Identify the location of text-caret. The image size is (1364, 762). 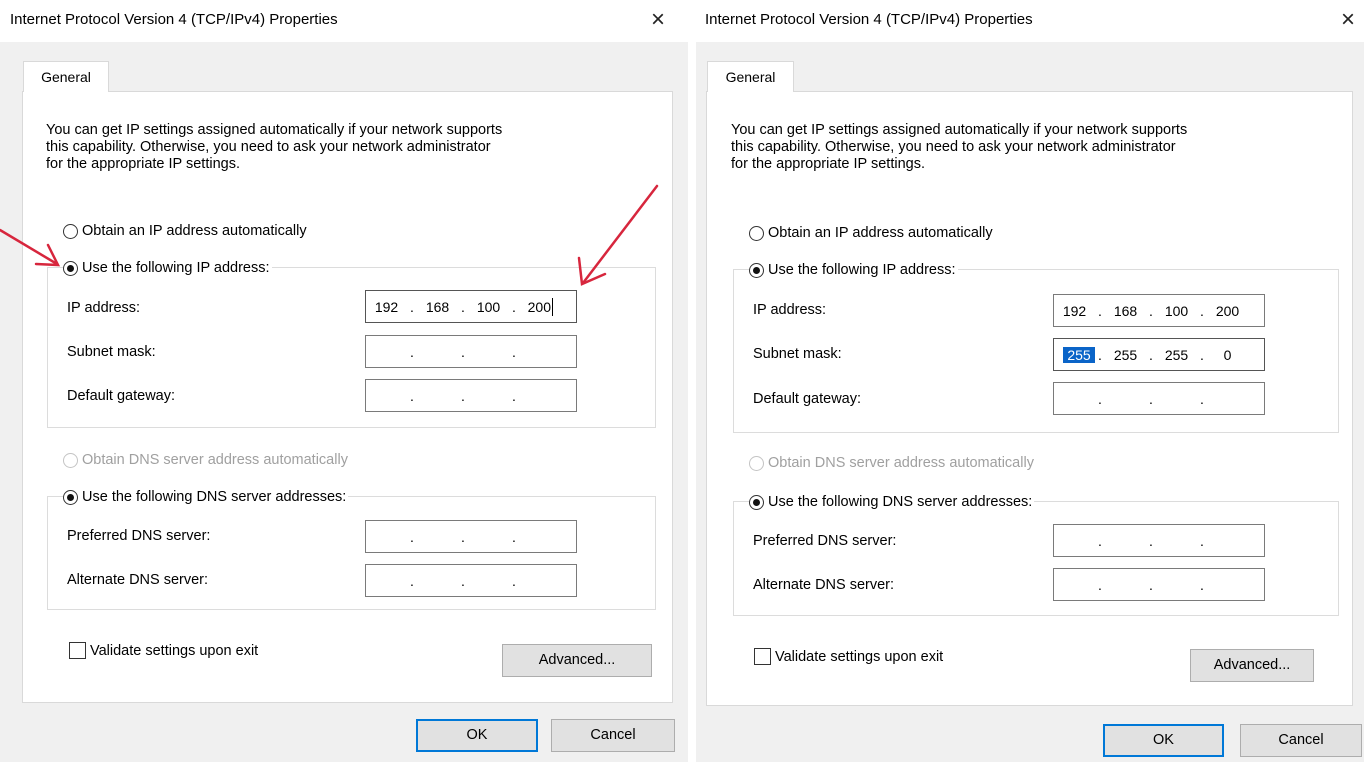
(552, 306).